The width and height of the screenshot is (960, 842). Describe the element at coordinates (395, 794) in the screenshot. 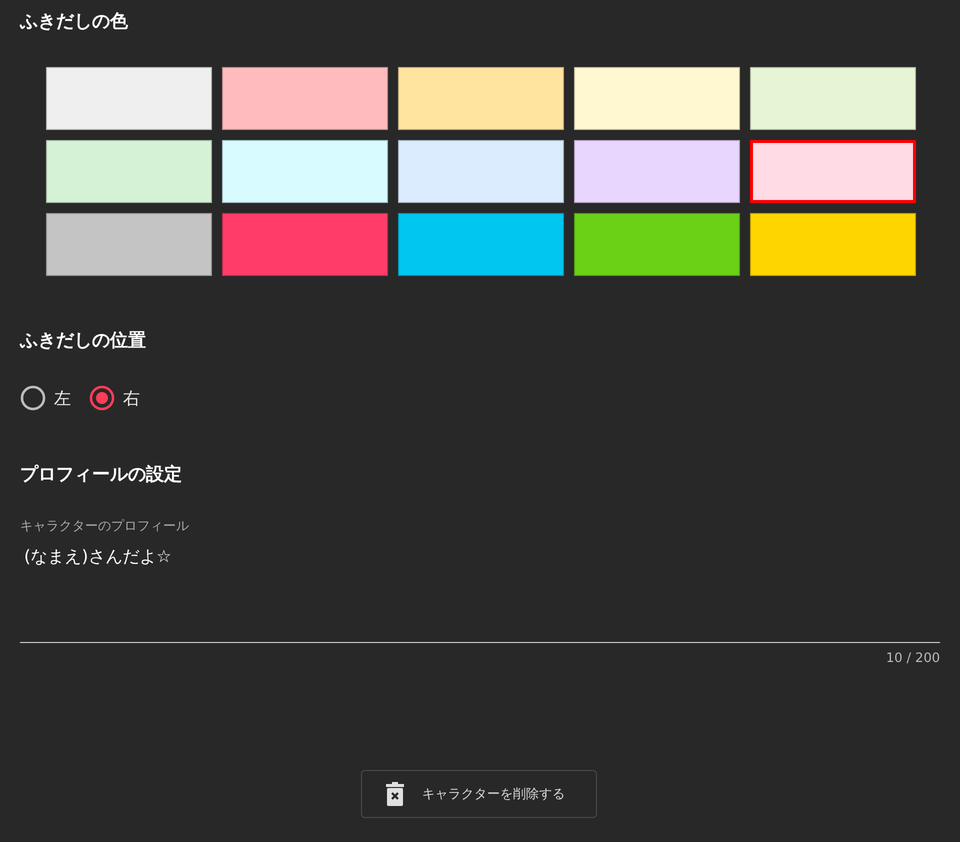

I see `trash-icon` at that location.